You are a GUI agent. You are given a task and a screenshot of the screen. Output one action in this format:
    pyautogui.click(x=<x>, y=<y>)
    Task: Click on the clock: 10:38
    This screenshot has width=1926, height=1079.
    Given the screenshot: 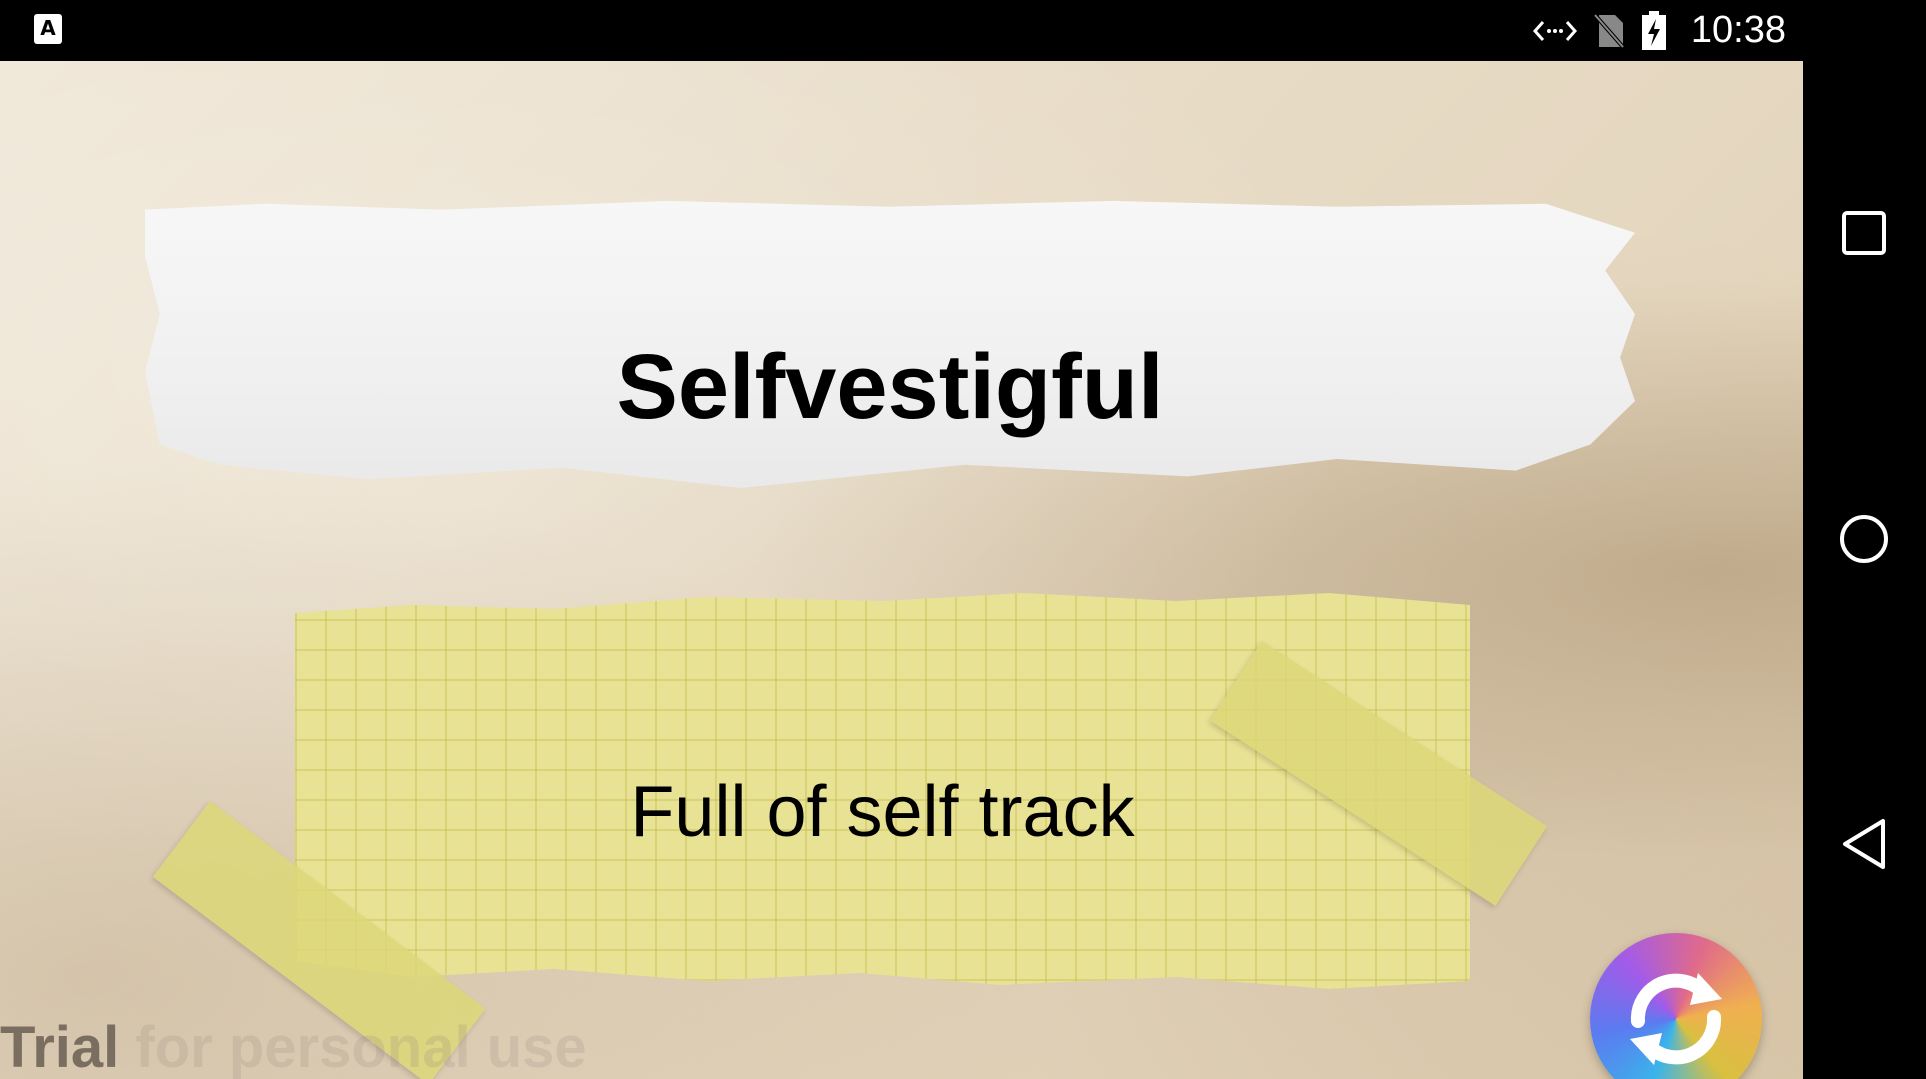 What is the action you would take?
    pyautogui.click(x=1738, y=30)
    